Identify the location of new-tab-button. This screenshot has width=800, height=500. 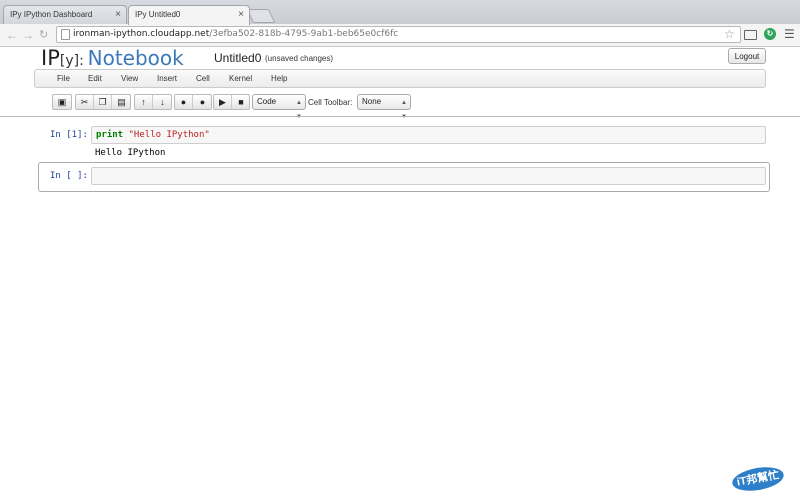
(261, 16).